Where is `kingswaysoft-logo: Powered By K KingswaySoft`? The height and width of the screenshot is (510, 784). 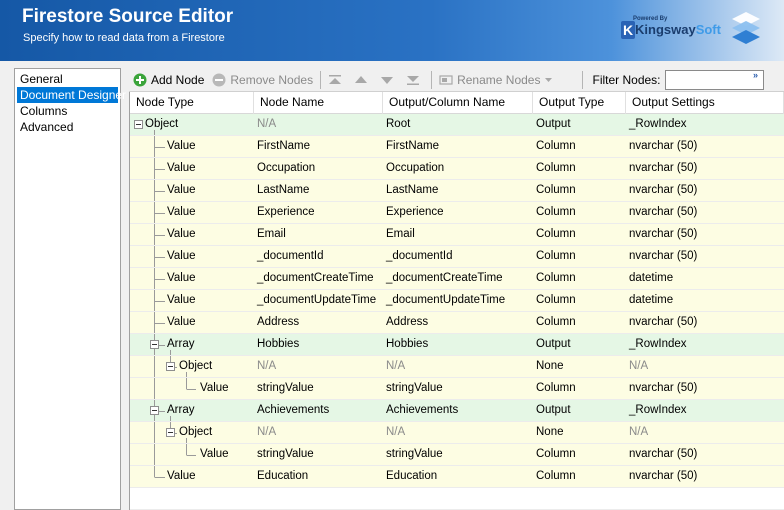
kingswaysoft-logo: Powered By K KingswaySoft is located at coordinates (669, 27).